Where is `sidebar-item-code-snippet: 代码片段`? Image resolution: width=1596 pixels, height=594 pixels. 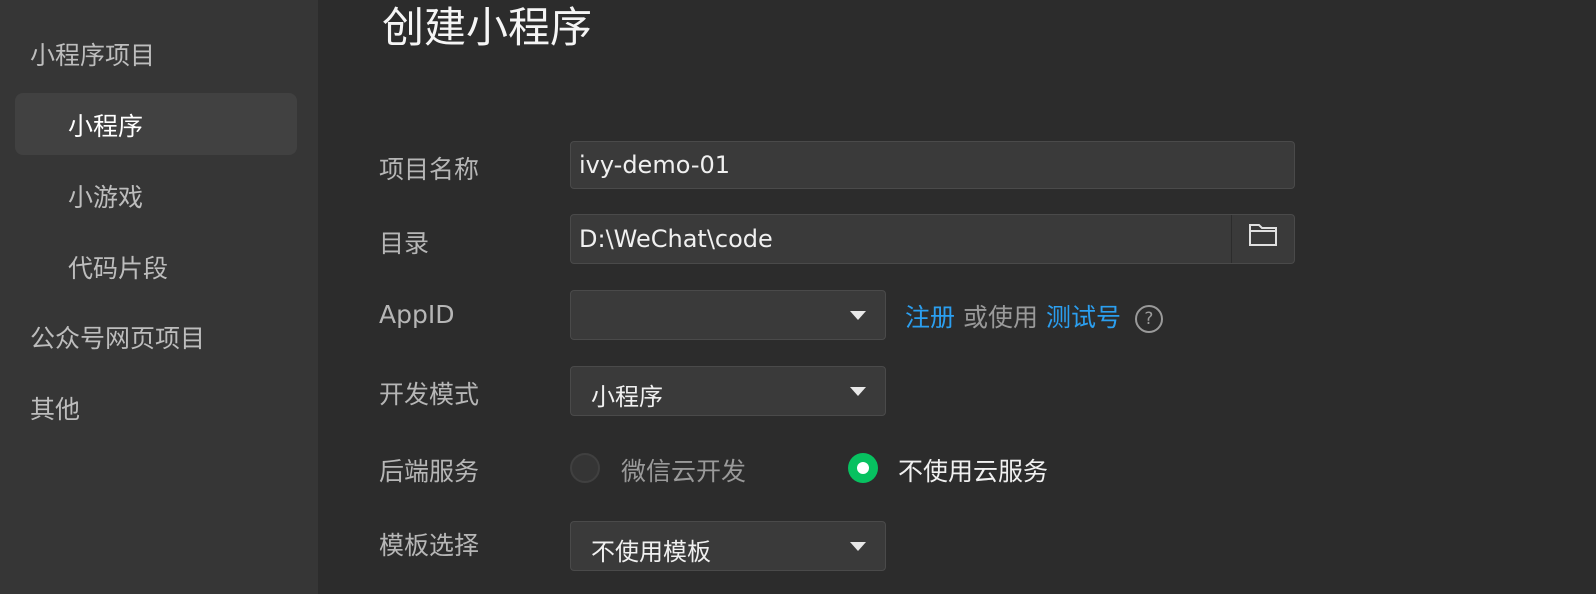 sidebar-item-code-snippet: 代码片段 is located at coordinates (118, 267).